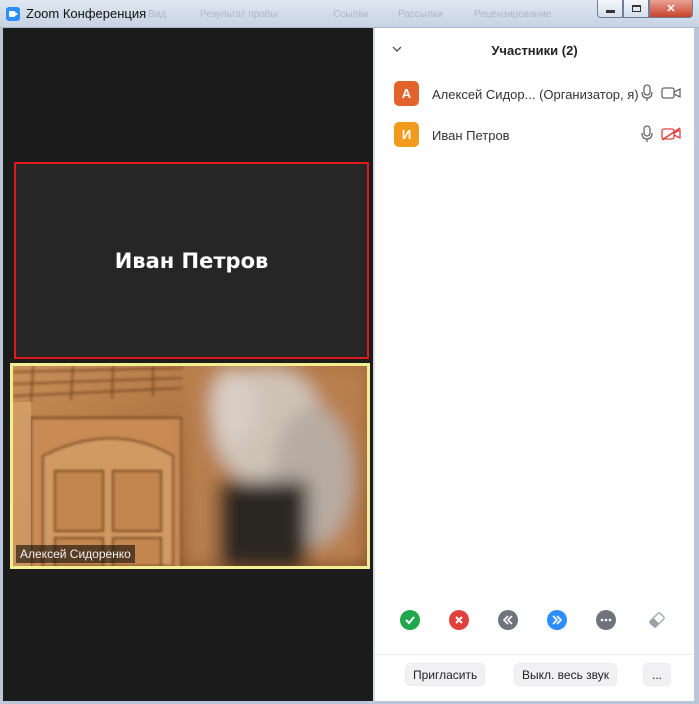  I want to click on minimize-button, so click(610, 9).